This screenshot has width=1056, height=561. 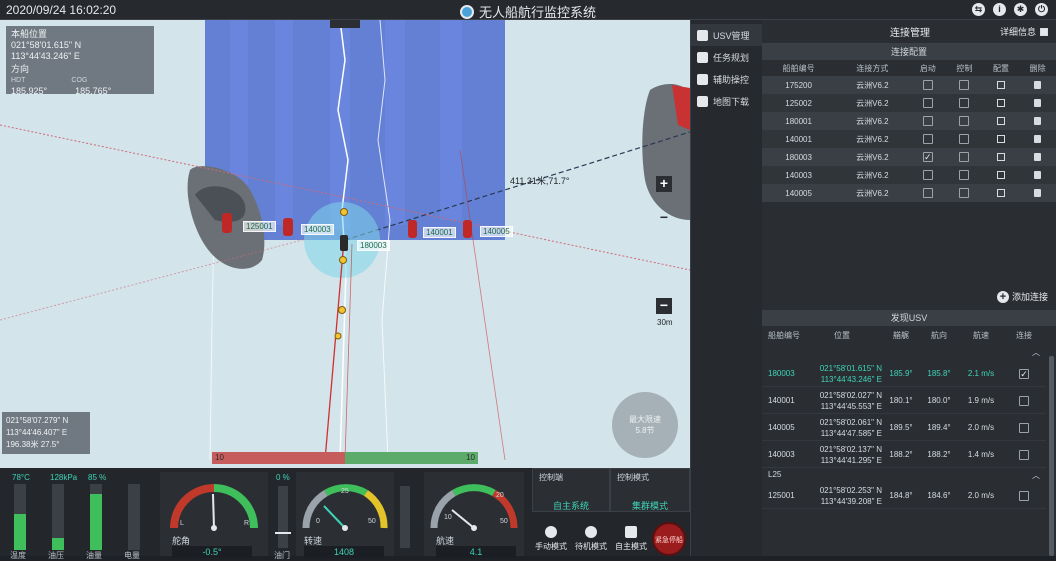 I want to click on discovery-scrollbar, so click(x=1051, y=456).